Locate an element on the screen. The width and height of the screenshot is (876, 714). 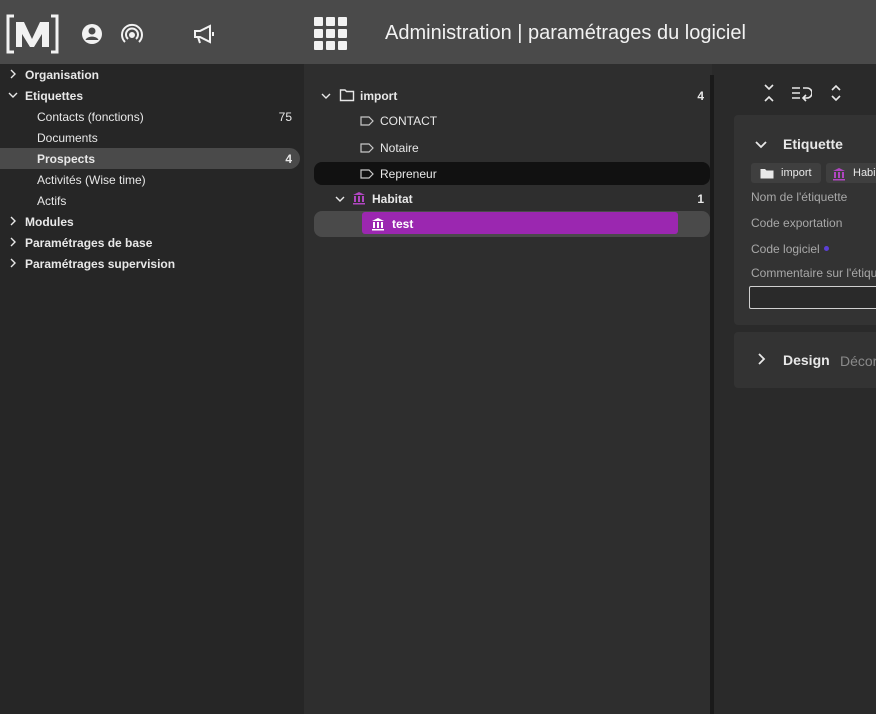
sidebar-item-prospects: Prospects 4 is located at coordinates (150, 158).